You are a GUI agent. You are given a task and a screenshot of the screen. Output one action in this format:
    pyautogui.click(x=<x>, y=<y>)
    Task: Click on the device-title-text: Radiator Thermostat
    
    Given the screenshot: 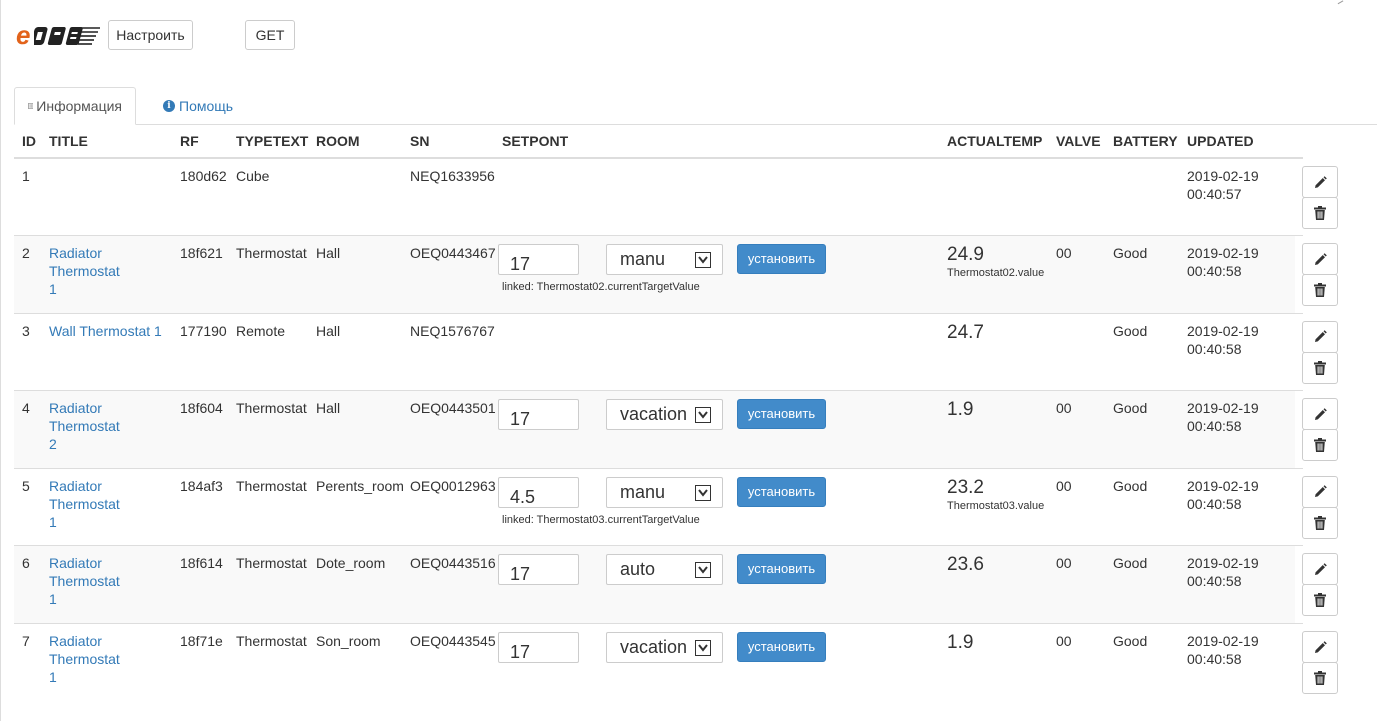 What is the action you would take?
    pyautogui.click(x=84, y=650)
    